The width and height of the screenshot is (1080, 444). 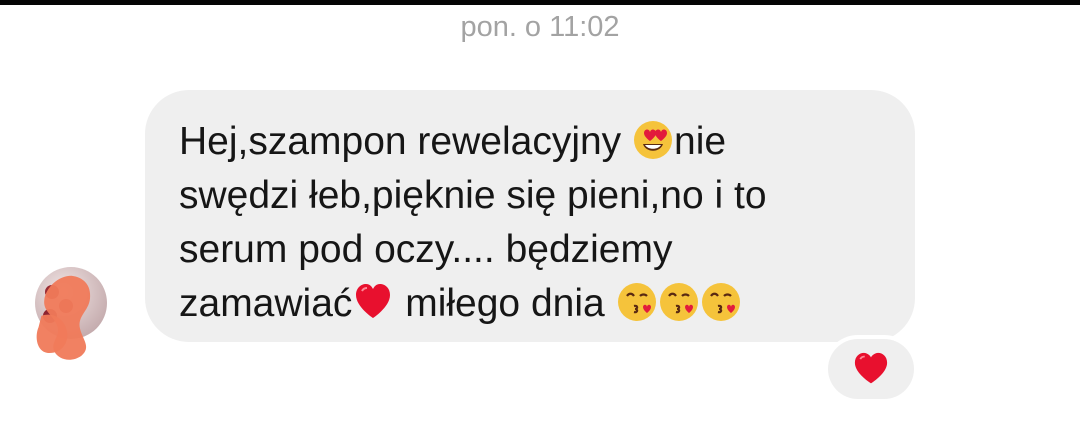 What do you see at coordinates (63, 317) in the screenshot?
I see `avatar-redaction-mark` at bounding box center [63, 317].